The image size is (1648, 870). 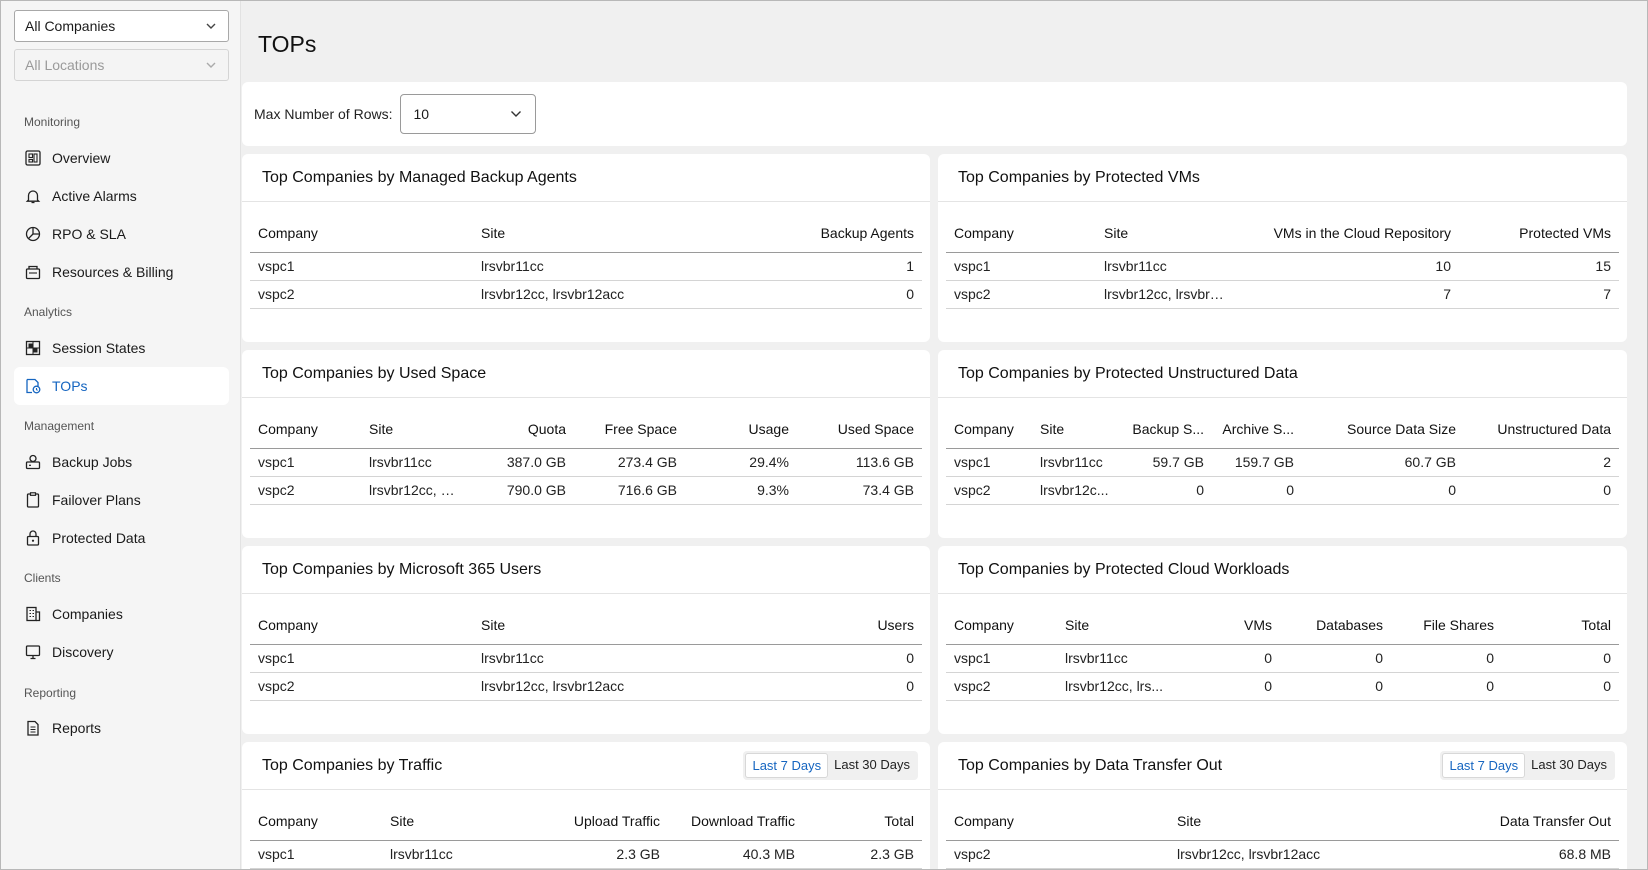 What do you see at coordinates (121, 462) in the screenshot?
I see `sidebar-item-backup-jobs: Backup Jobs` at bounding box center [121, 462].